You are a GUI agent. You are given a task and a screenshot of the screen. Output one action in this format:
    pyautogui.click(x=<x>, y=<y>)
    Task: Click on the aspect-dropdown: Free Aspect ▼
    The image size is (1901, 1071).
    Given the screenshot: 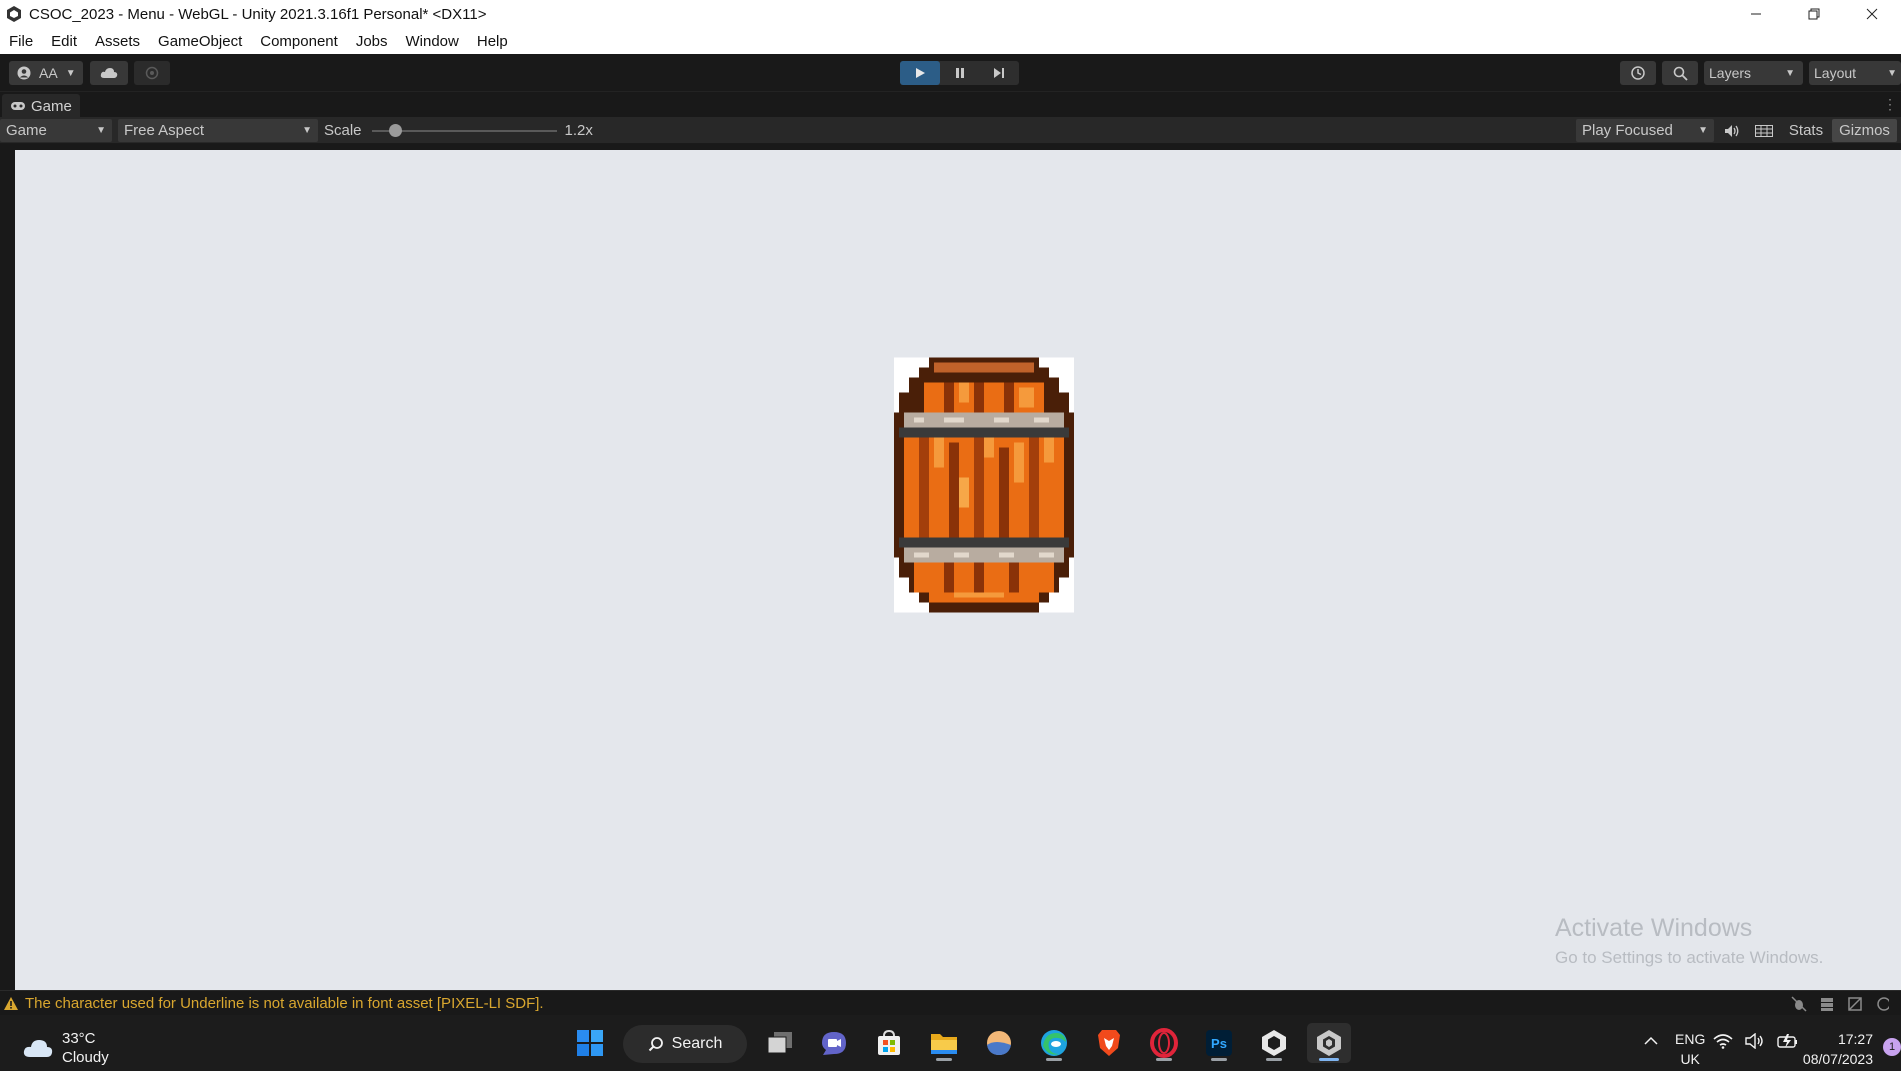 What is the action you would take?
    pyautogui.click(x=218, y=130)
    